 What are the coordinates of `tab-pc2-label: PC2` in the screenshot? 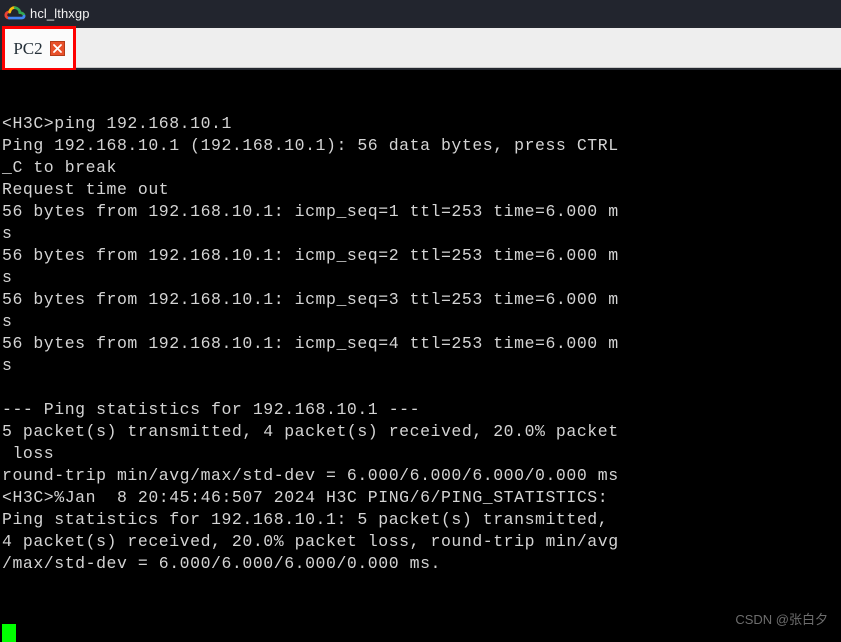 It's located at (28, 48).